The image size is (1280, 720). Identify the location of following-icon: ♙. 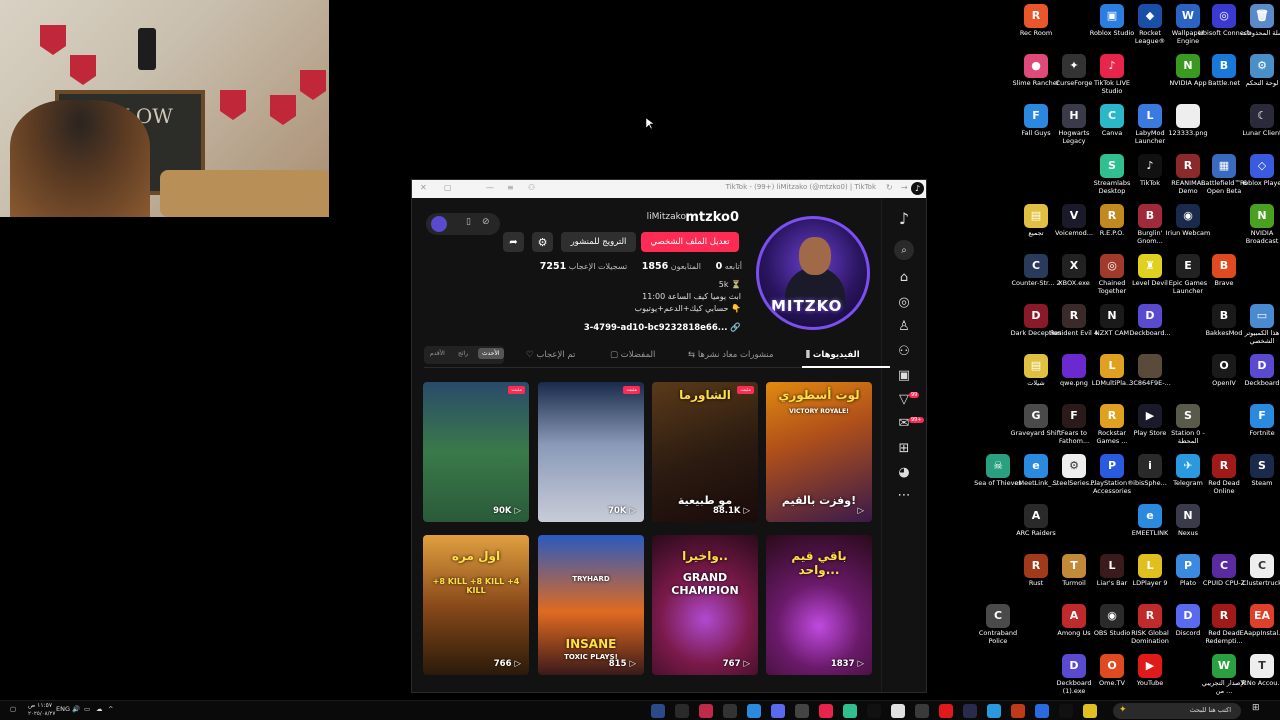
(904, 326).